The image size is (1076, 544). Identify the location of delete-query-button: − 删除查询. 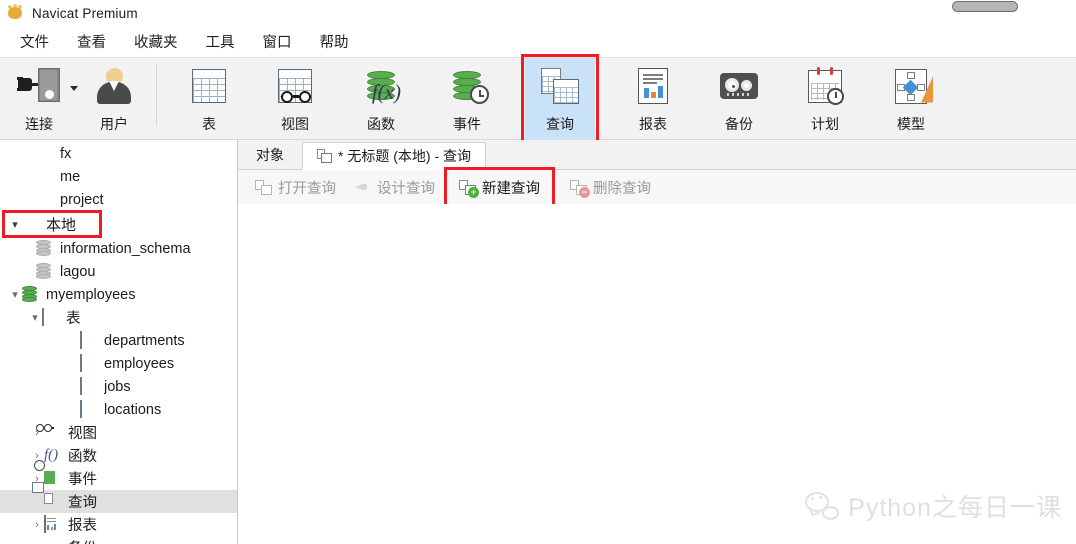
(610, 187).